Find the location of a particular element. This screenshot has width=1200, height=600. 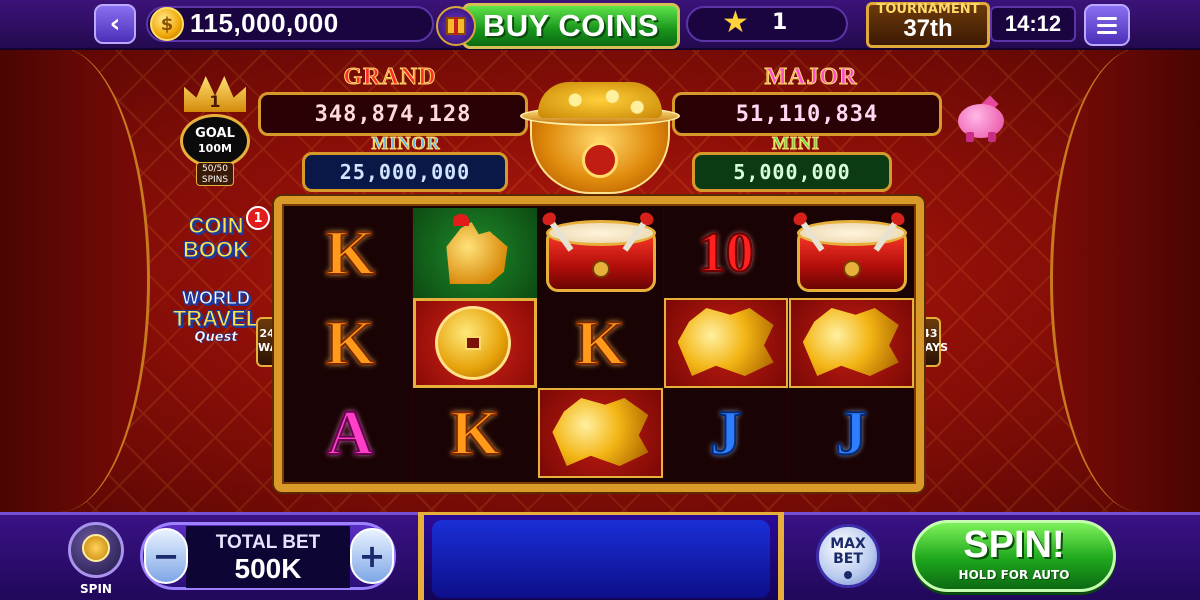

reel-cell: A is located at coordinates (351, 433).